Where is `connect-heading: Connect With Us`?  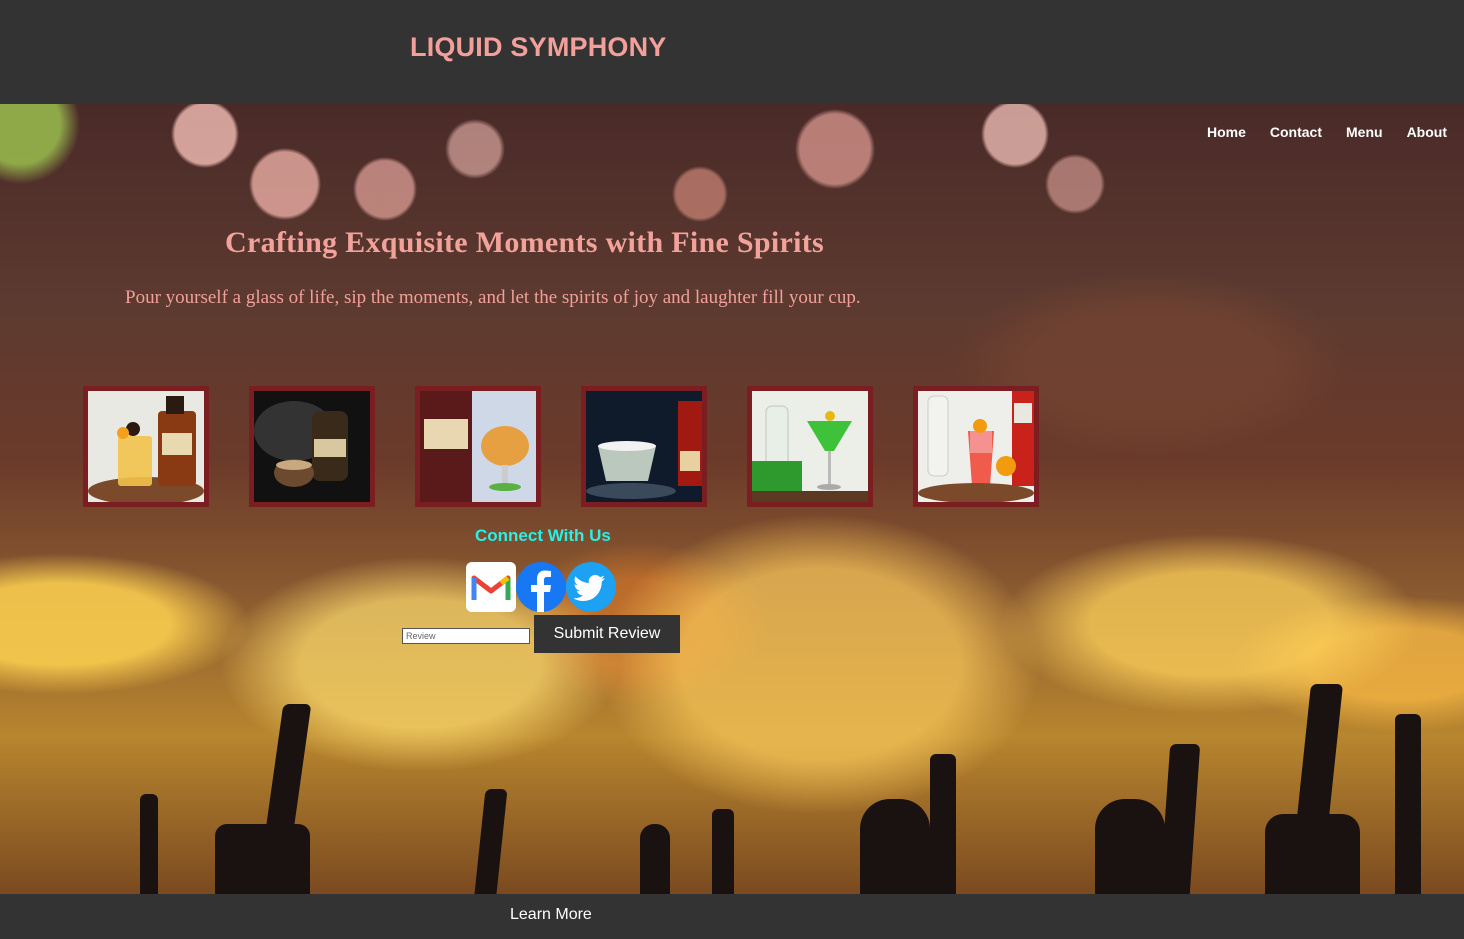
connect-heading: Connect With Us is located at coordinates (543, 535).